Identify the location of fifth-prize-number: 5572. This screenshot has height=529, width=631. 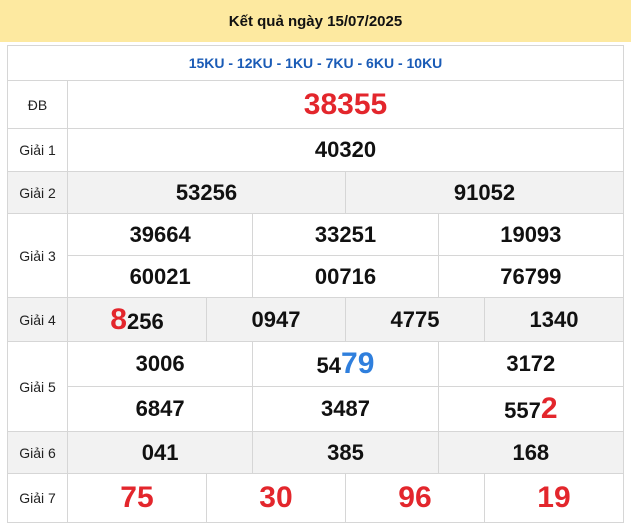
(531, 409).